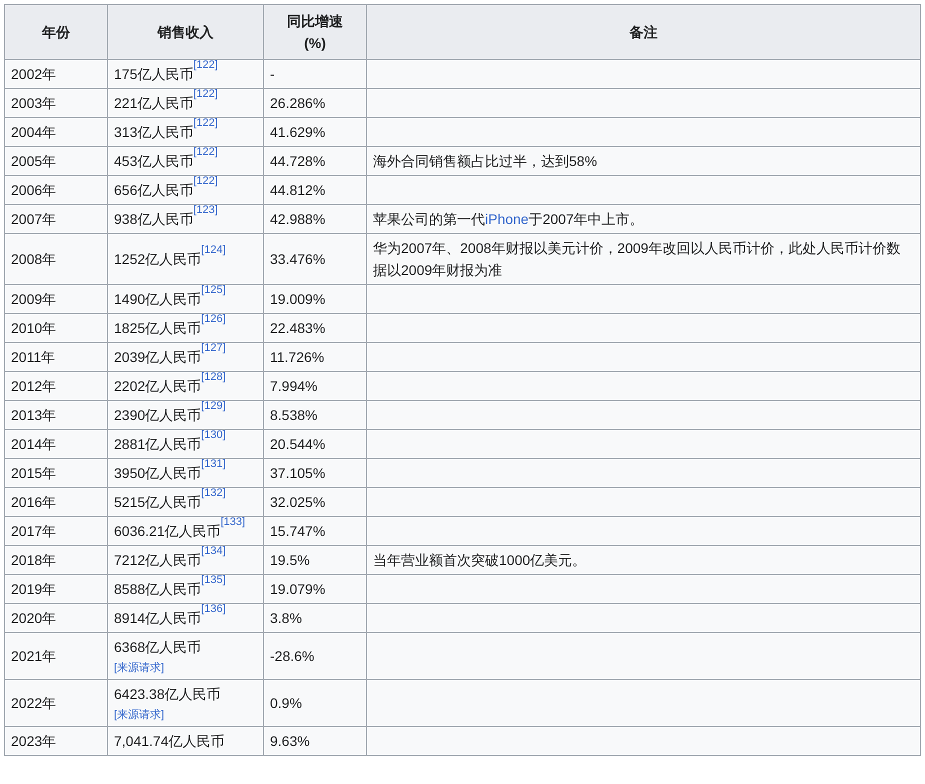 The height and width of the screenshot is (784, 925). What do you see at coordinates (158, 357) in the screenshot?
I see `revenue-text: 2039亿人民币` at bounding box center [158, 357].